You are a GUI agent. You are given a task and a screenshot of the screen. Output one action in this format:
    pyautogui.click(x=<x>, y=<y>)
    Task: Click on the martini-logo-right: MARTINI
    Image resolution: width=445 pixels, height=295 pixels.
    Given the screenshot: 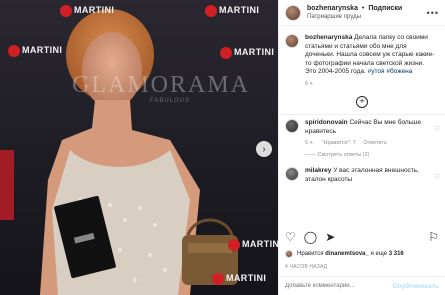 What is the action you would take?
    pyautogui.click(x=247, y=53)
    